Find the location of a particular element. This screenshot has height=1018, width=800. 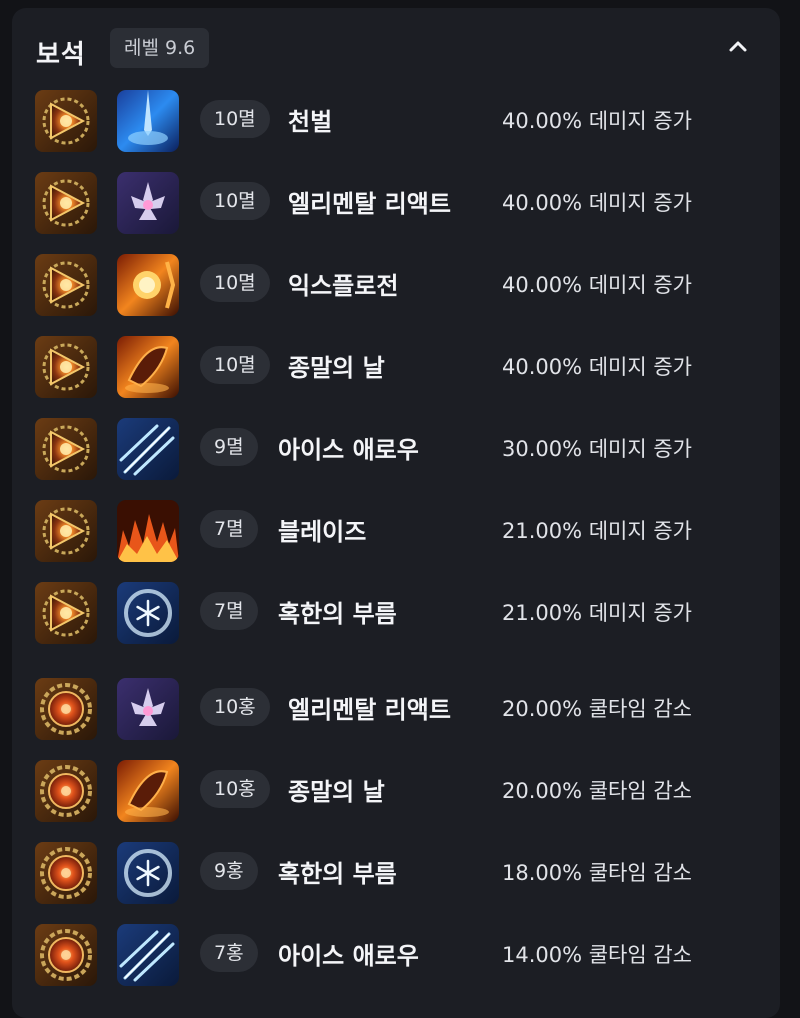

gem-row: 9홍 혹한의 부름 18.00% 쿨타임 감소 is located at coordinates (392, 873).